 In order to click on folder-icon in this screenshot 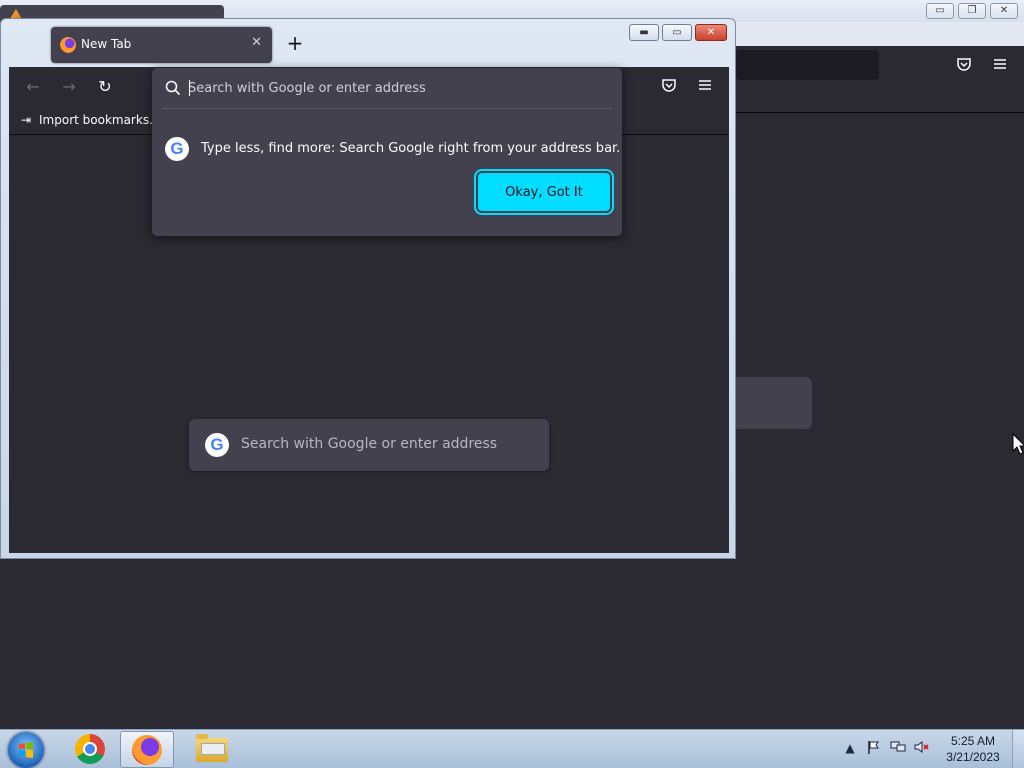, I will do `click(212, 748)`.